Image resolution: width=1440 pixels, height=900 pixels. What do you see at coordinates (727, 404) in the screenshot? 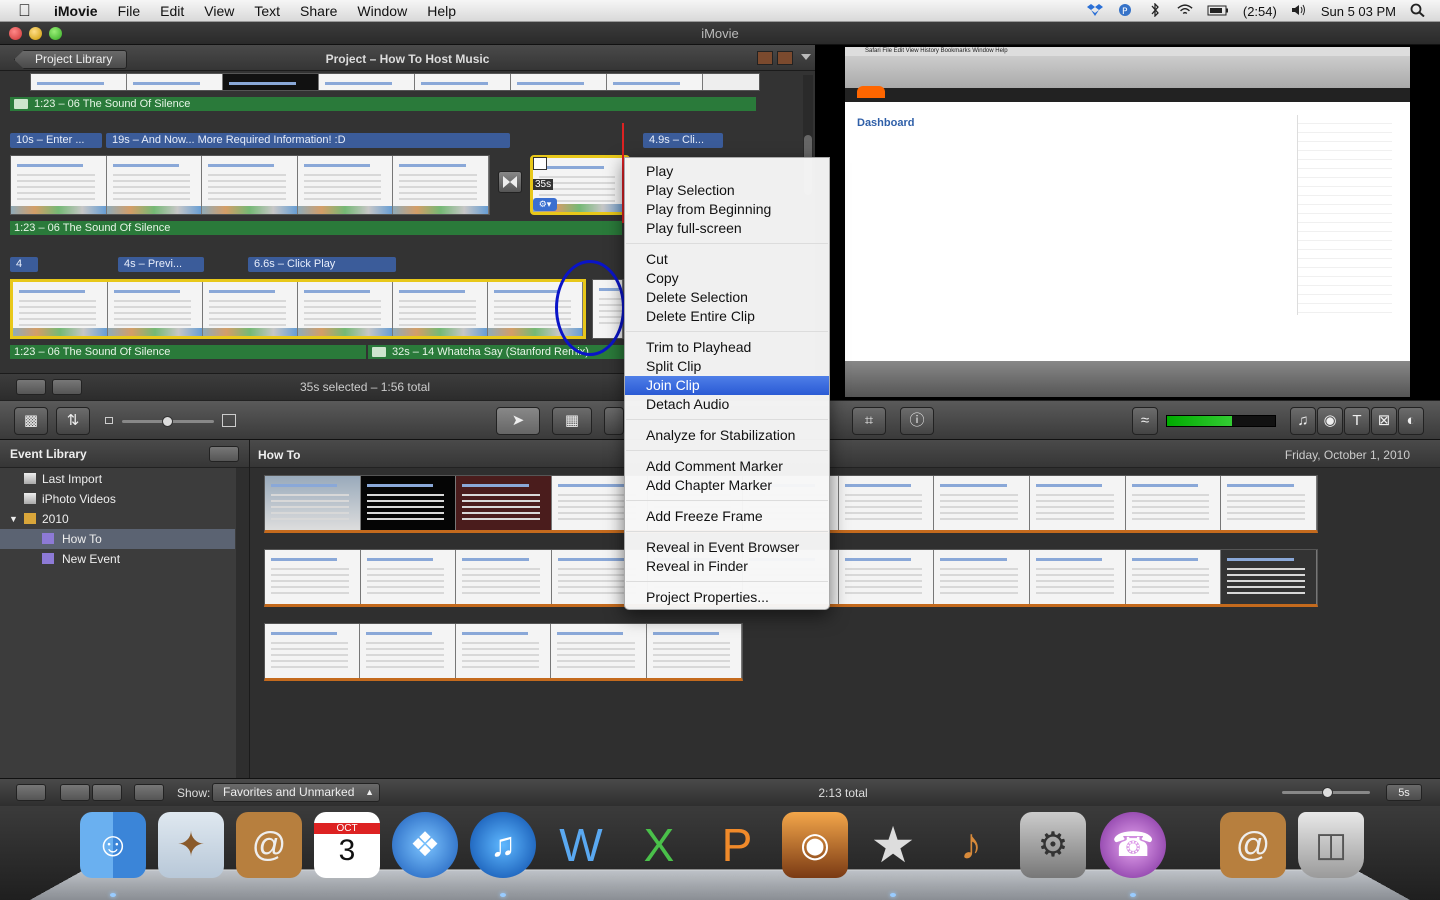
I see `menu-item-detach-audio: Detach Audio` at bounding box center [727, 404].